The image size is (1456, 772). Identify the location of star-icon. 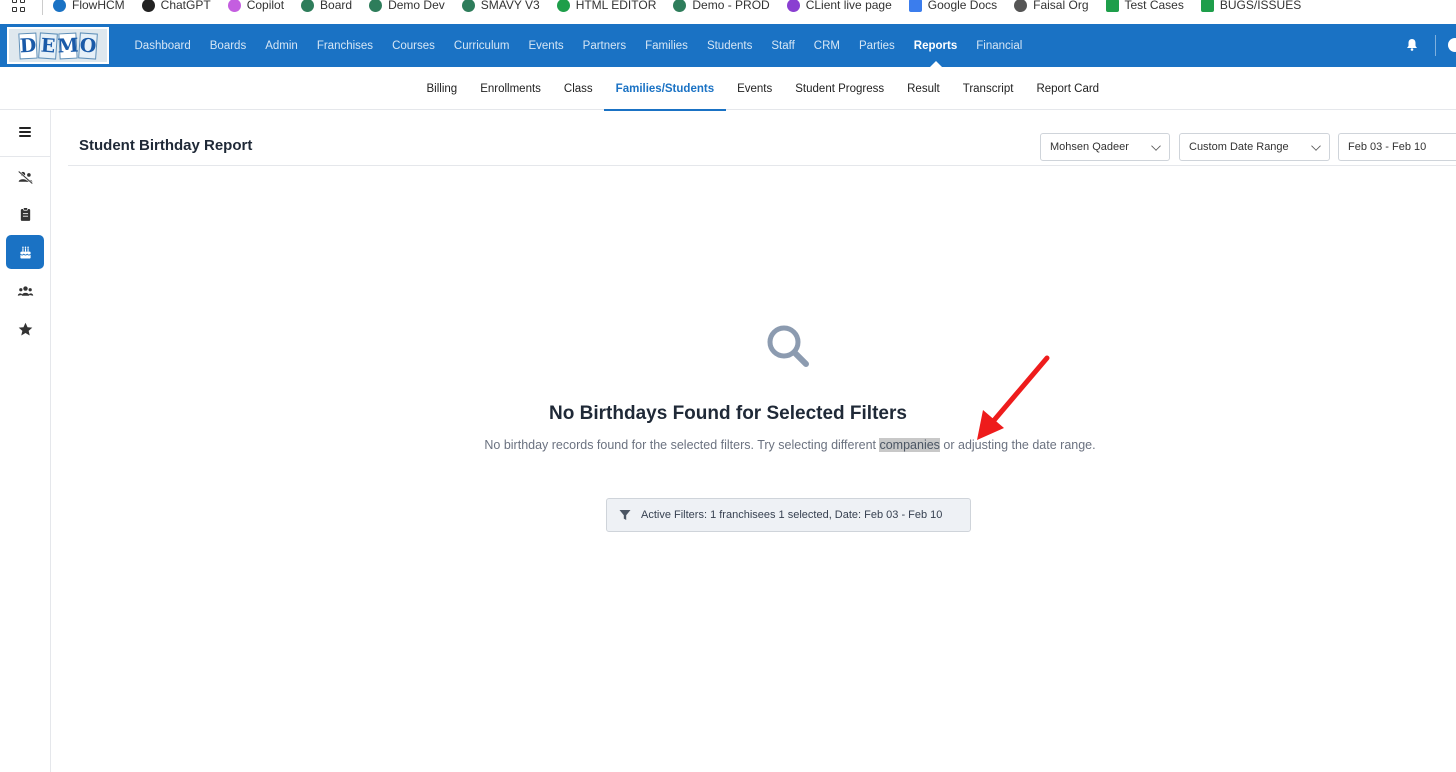
(25, 328).